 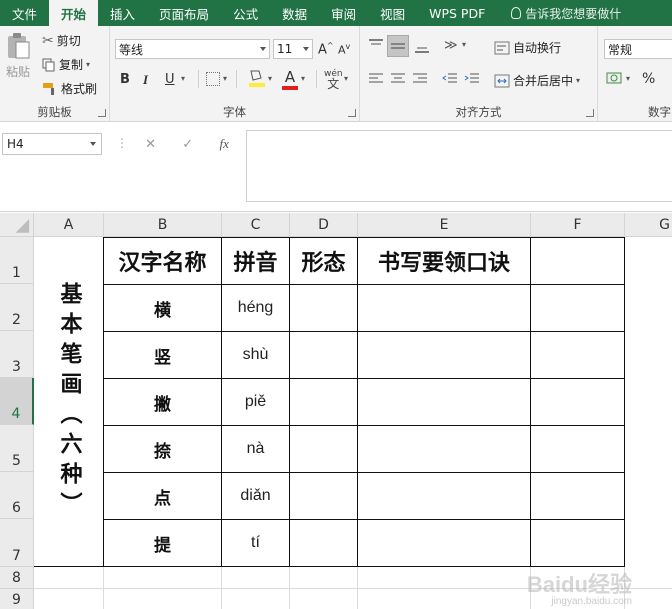 What do you see at coordinates (162, 402) in the screenshot?
I see `stroke-name-cell: 撇` at bounding box center [162, 402].